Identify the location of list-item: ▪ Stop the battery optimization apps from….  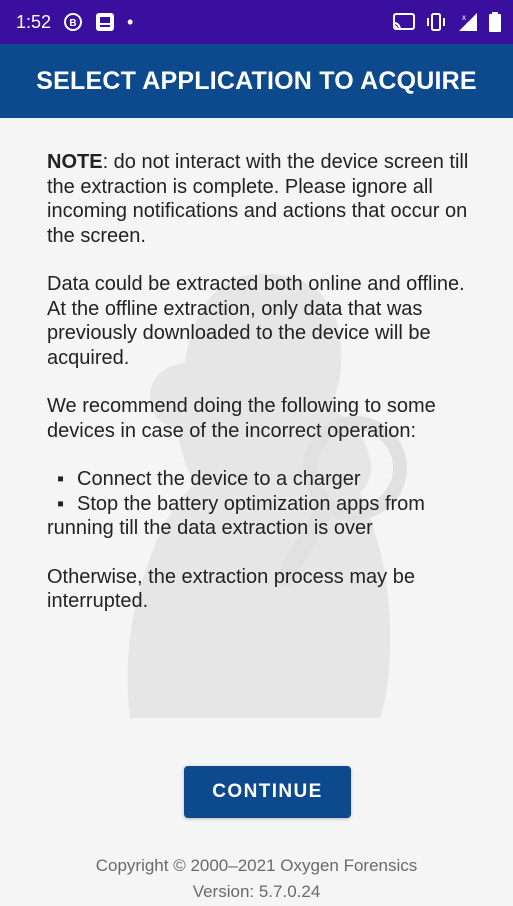
(267, 516).